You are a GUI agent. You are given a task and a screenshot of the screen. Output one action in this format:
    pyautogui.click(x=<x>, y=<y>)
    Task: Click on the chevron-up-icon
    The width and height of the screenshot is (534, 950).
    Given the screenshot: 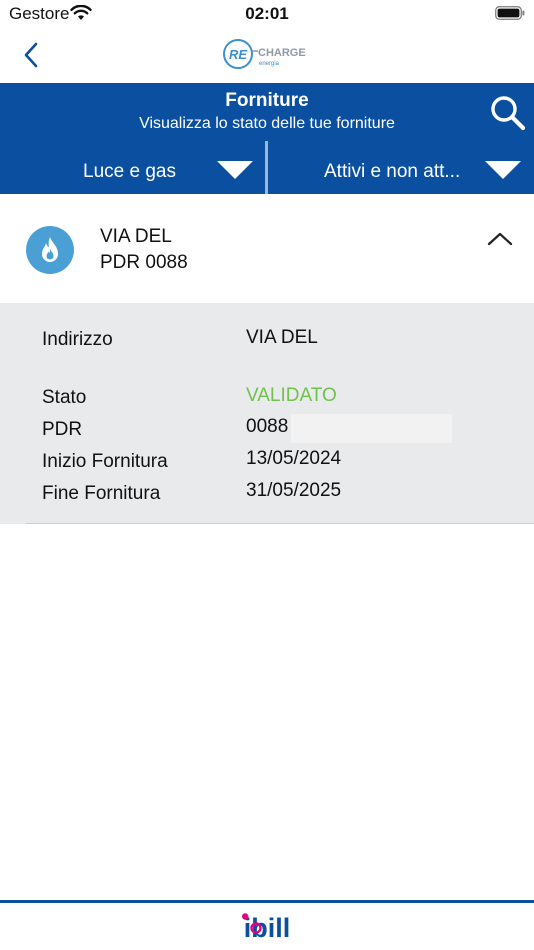 What is the action you would take?
    pyautogui.click(x=500, y=239)
    